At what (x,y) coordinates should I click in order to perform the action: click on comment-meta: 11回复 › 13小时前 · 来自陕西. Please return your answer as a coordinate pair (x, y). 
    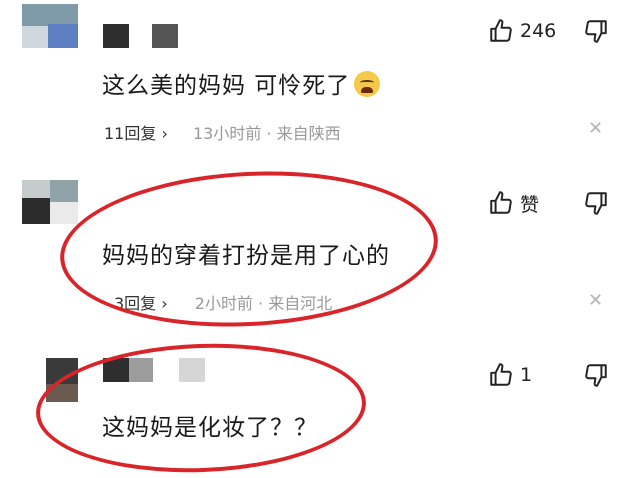
    Looking at the image, I should click on (222, 132).